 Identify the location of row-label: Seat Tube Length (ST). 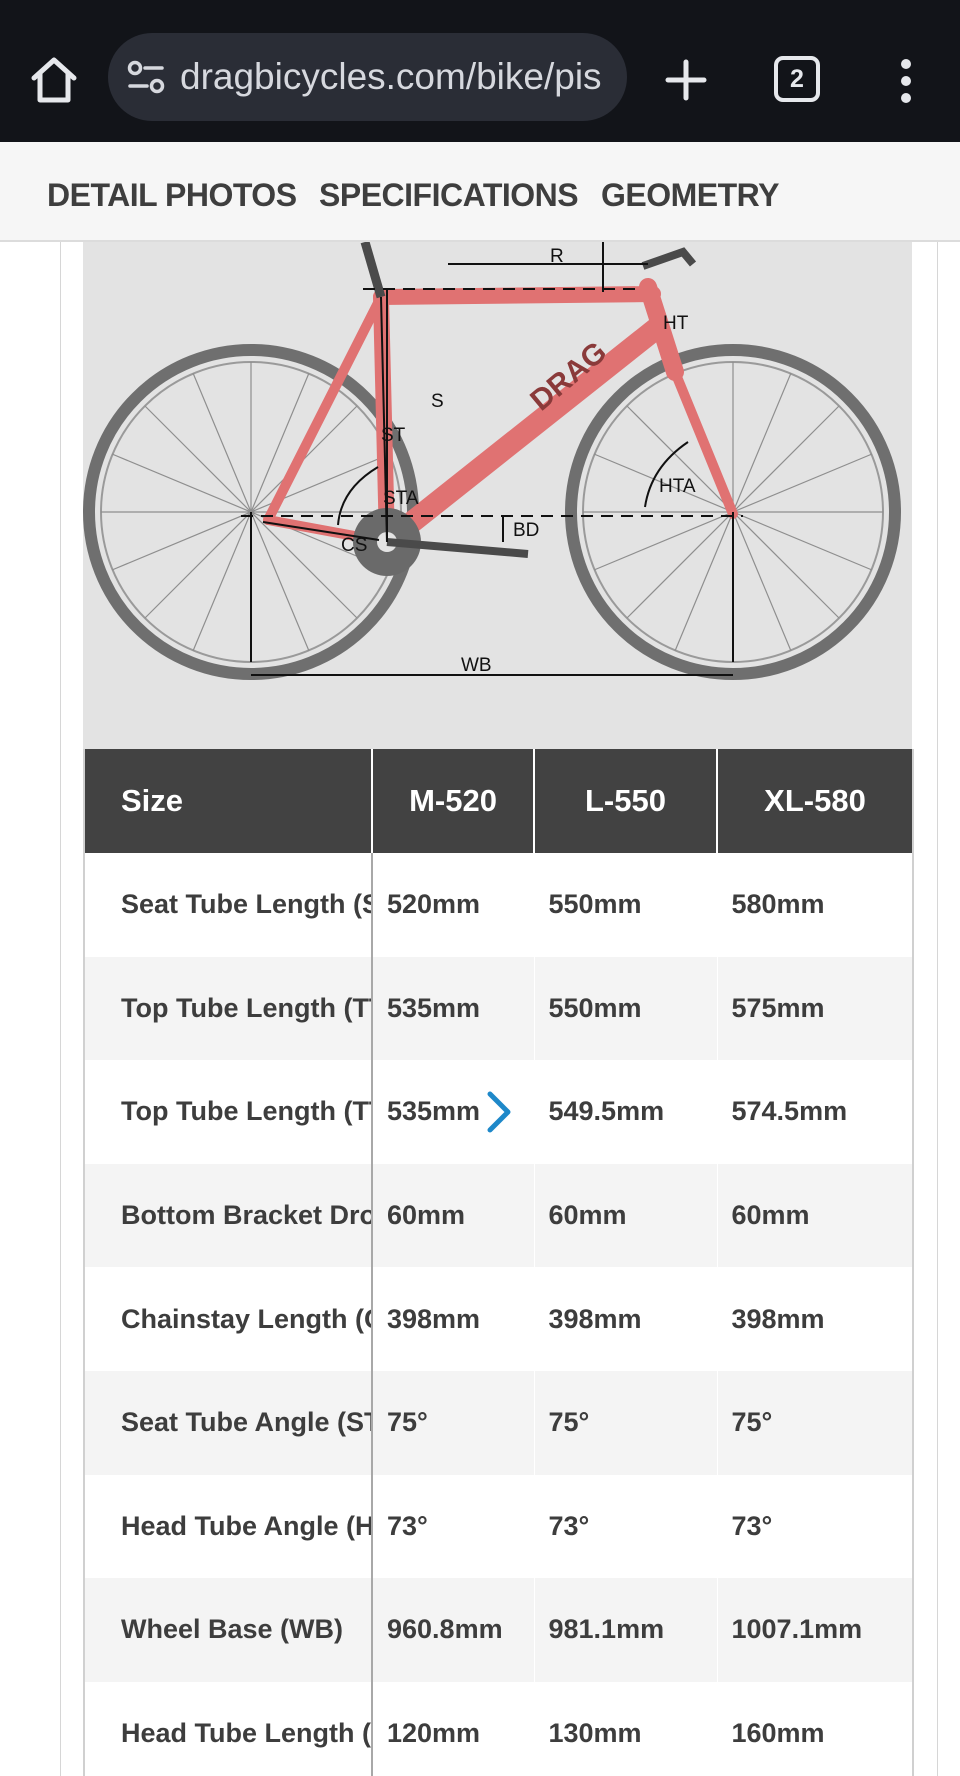
(228, 905).